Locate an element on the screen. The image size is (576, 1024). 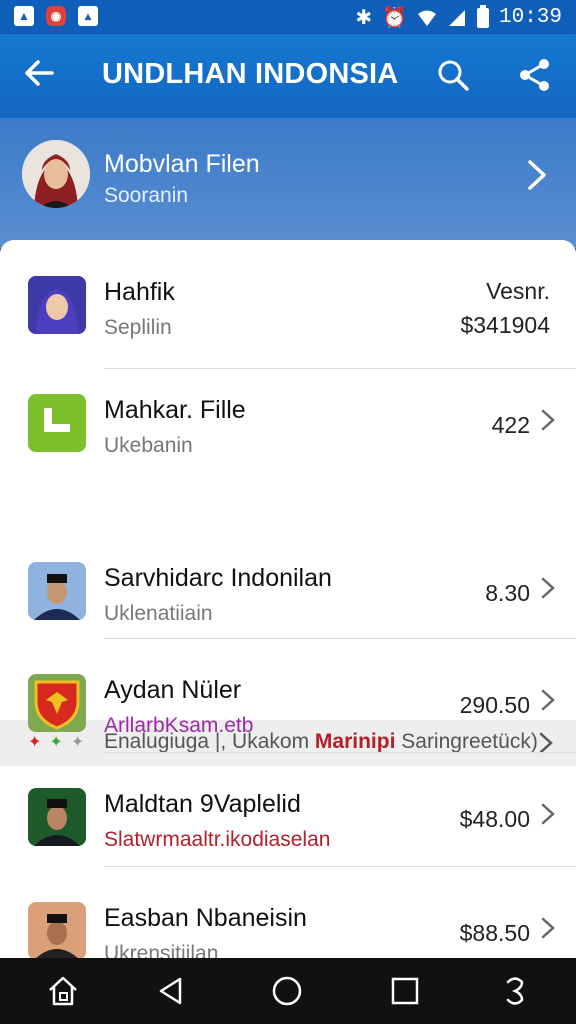
item-value: $341904 is located at coordinates (505, 325).